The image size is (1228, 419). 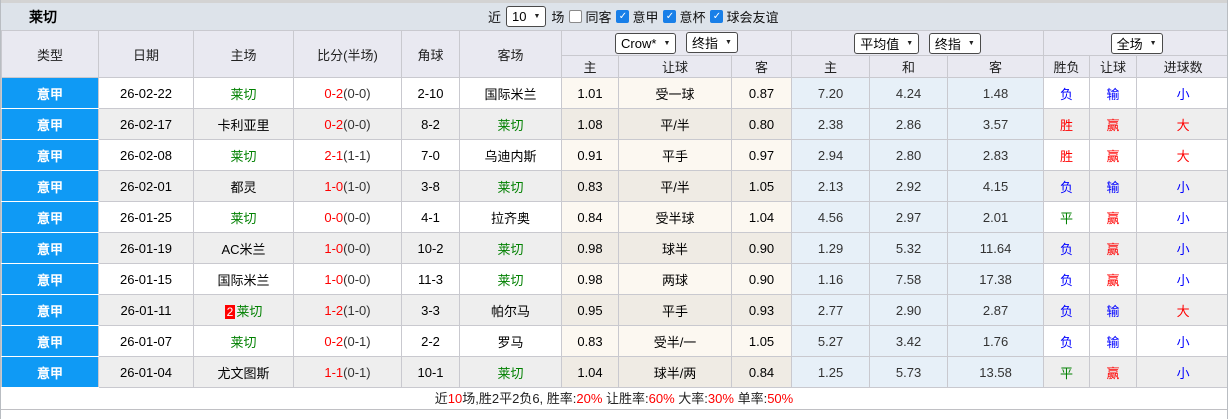 What do you see at coordinates (576, 16) in the screenshot?
I see `filter-checkbox` at bounding box center [576, 16].